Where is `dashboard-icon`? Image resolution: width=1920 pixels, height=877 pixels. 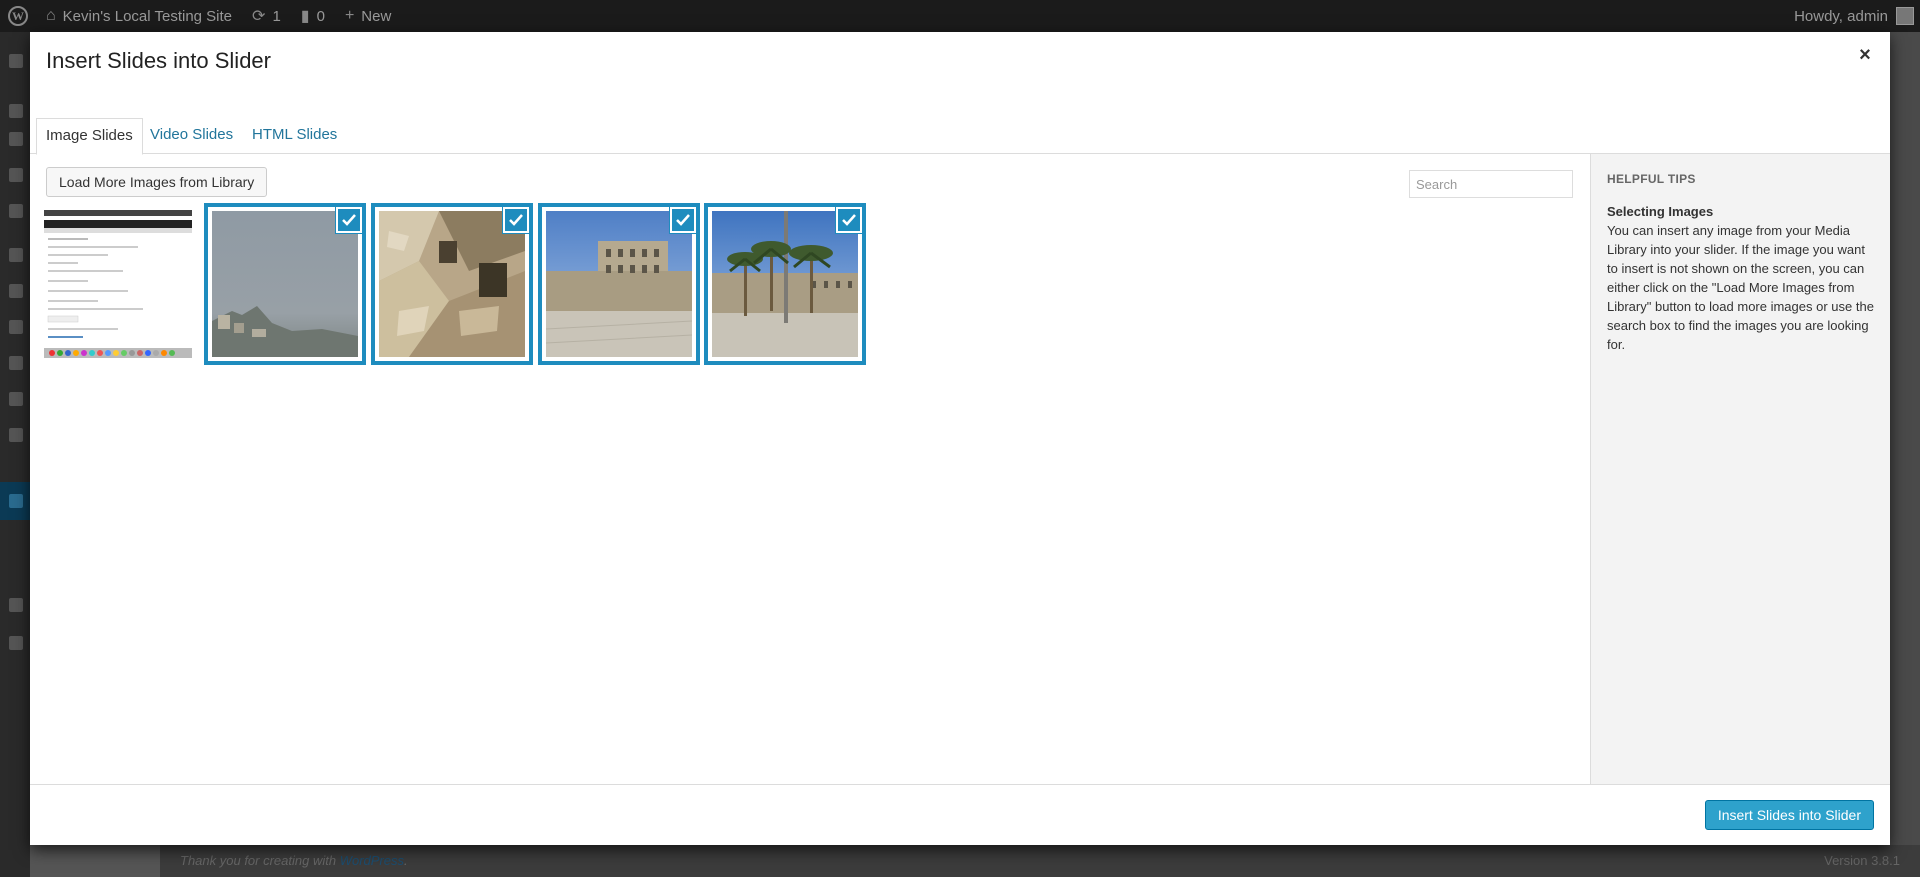 dashboard-icon is located at coordinates (16, 61).